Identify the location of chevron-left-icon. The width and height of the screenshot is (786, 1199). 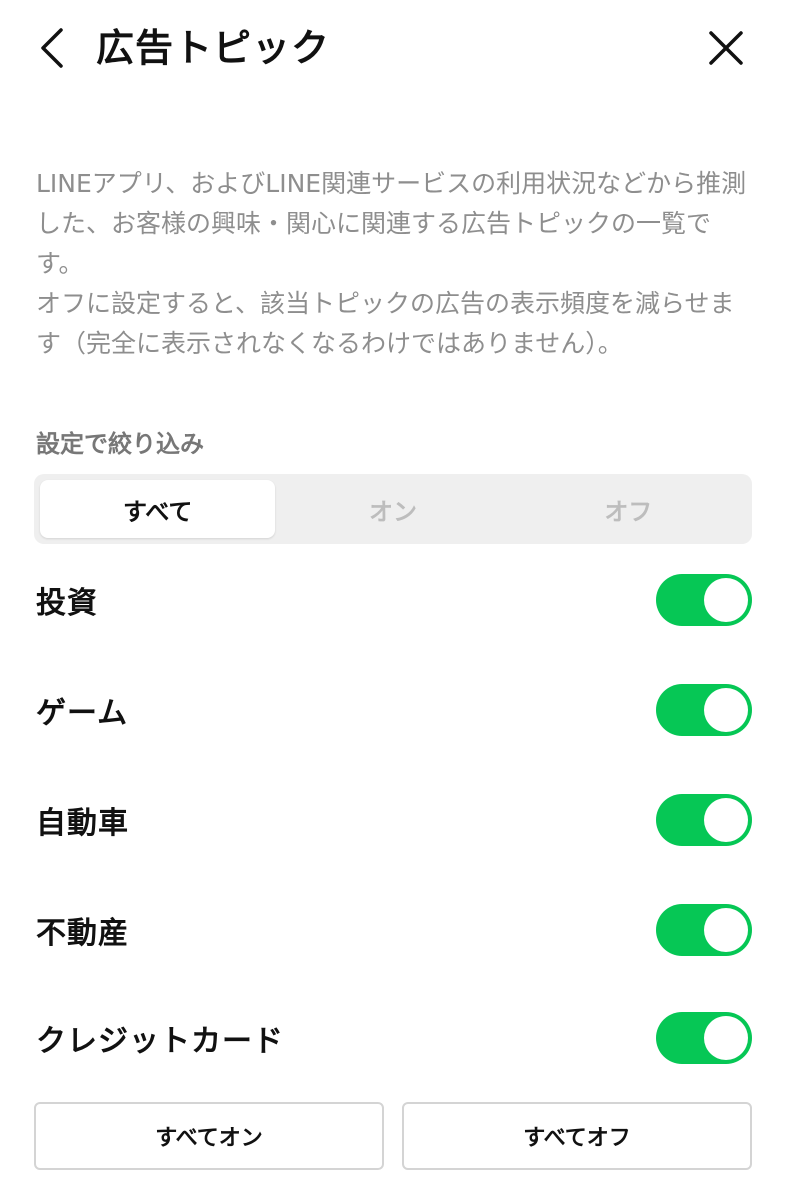
(52, 48).